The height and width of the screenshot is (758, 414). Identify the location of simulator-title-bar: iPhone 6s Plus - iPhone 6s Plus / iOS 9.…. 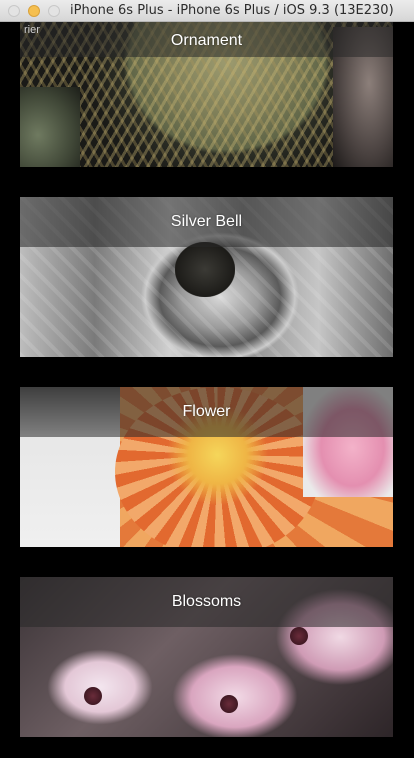
(207, 11).